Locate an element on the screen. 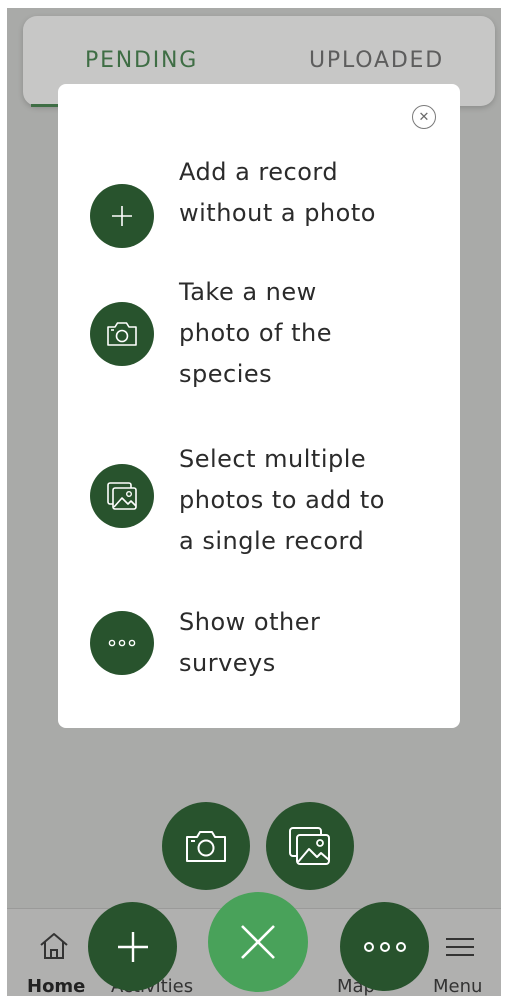  gallery-fab-button is located at coordinates (310, 846).